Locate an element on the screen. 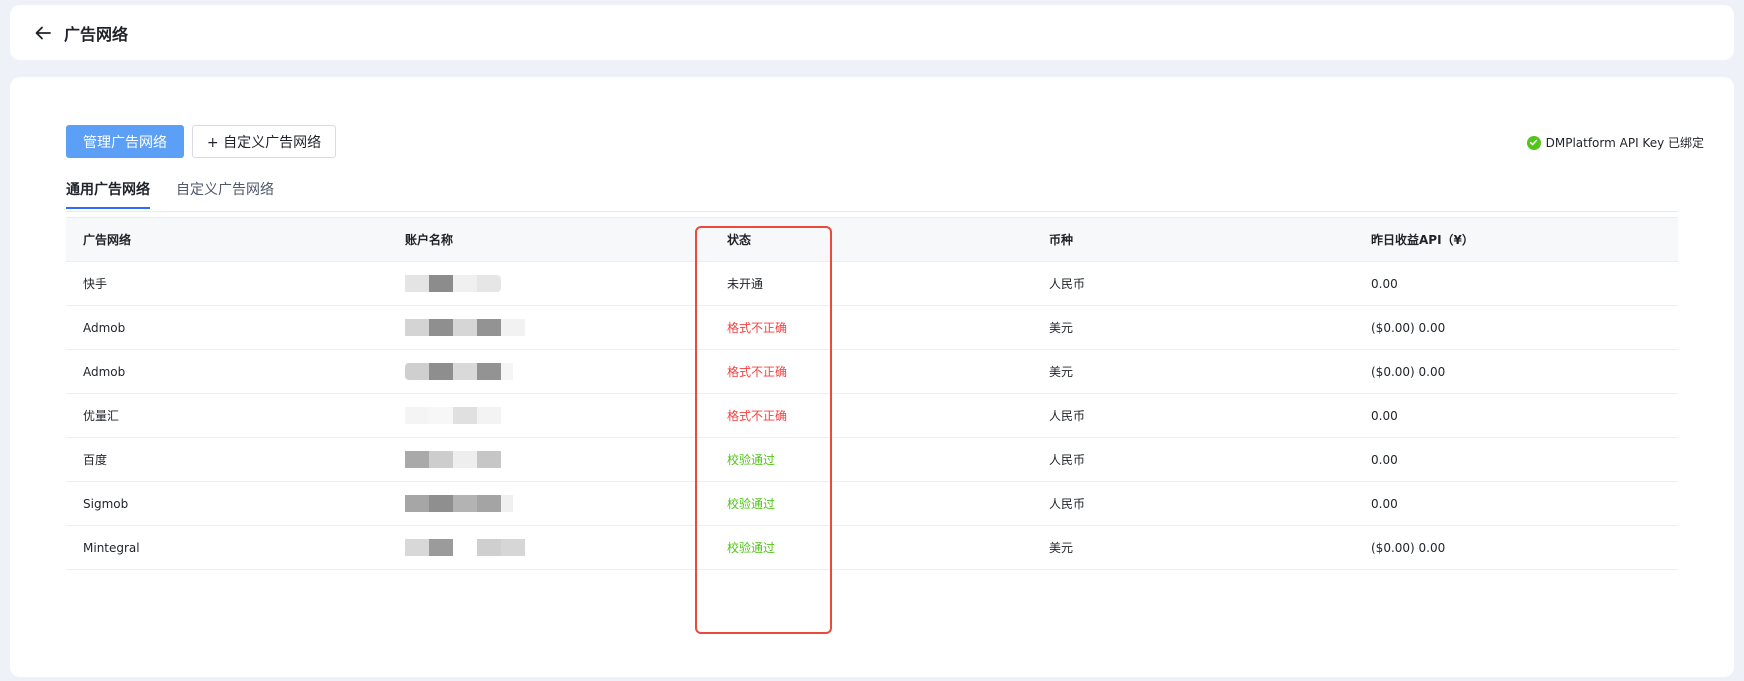  column-header-revenue: 昨日收益API（¥） is located at coordinates (1422, 240).